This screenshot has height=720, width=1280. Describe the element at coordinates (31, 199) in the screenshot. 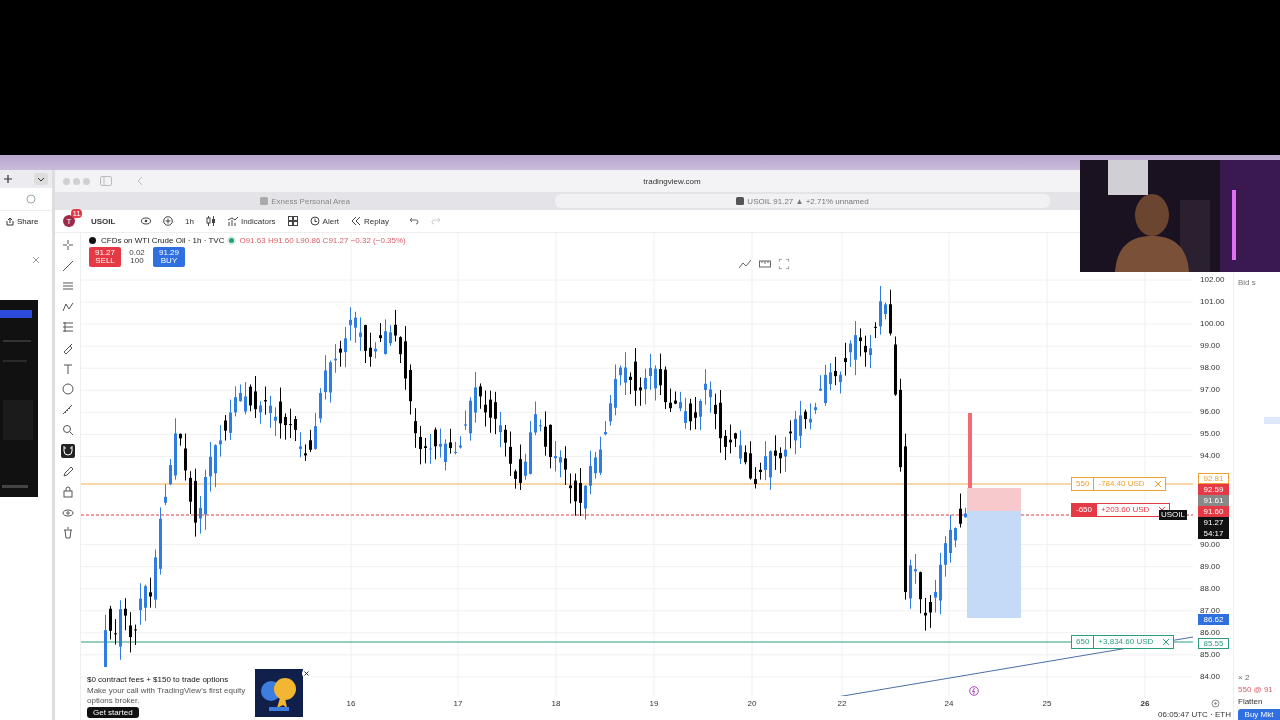

I see `profile-icon` at that location.